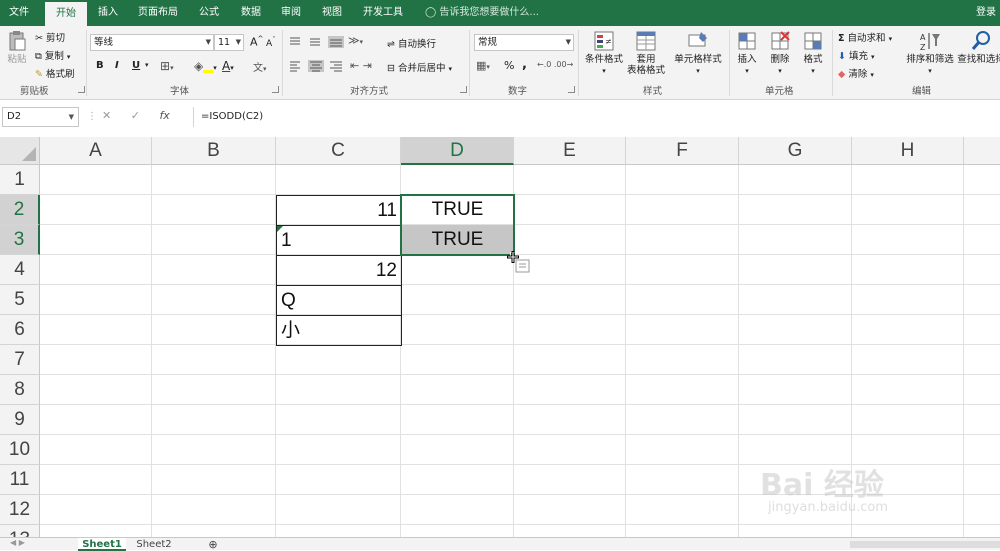  I want to click on tab-data: 数据, so click(251, 13).